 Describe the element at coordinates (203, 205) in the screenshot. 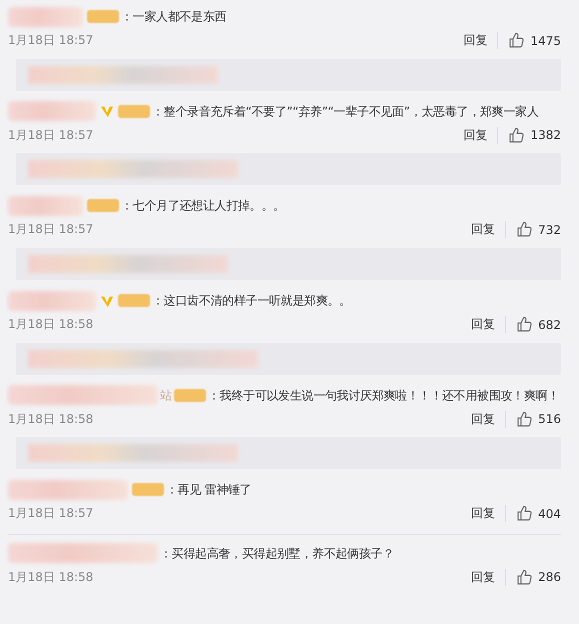

I see `comment-text: ：七个月了还想让人打掉。。。` at that location.